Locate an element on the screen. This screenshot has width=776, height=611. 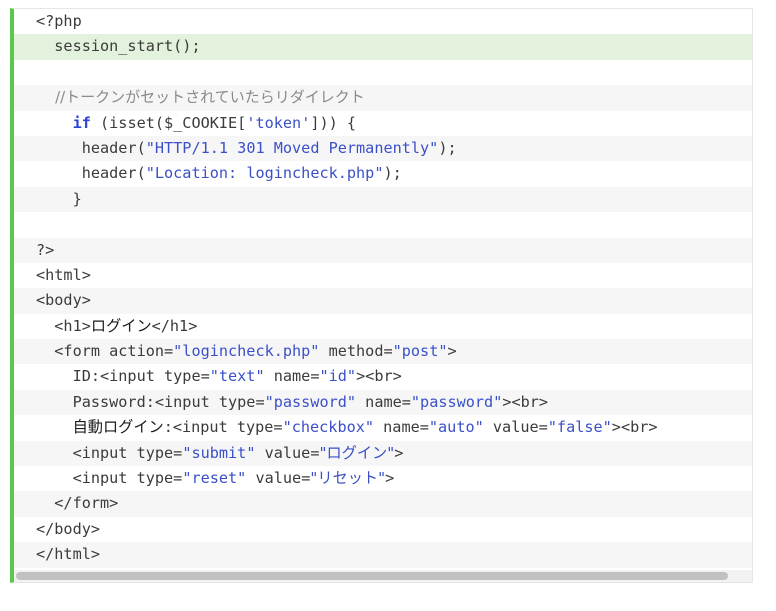
code-comment: //トークンがセットされていたらリダイレクト is located at coordinates (200, 97).